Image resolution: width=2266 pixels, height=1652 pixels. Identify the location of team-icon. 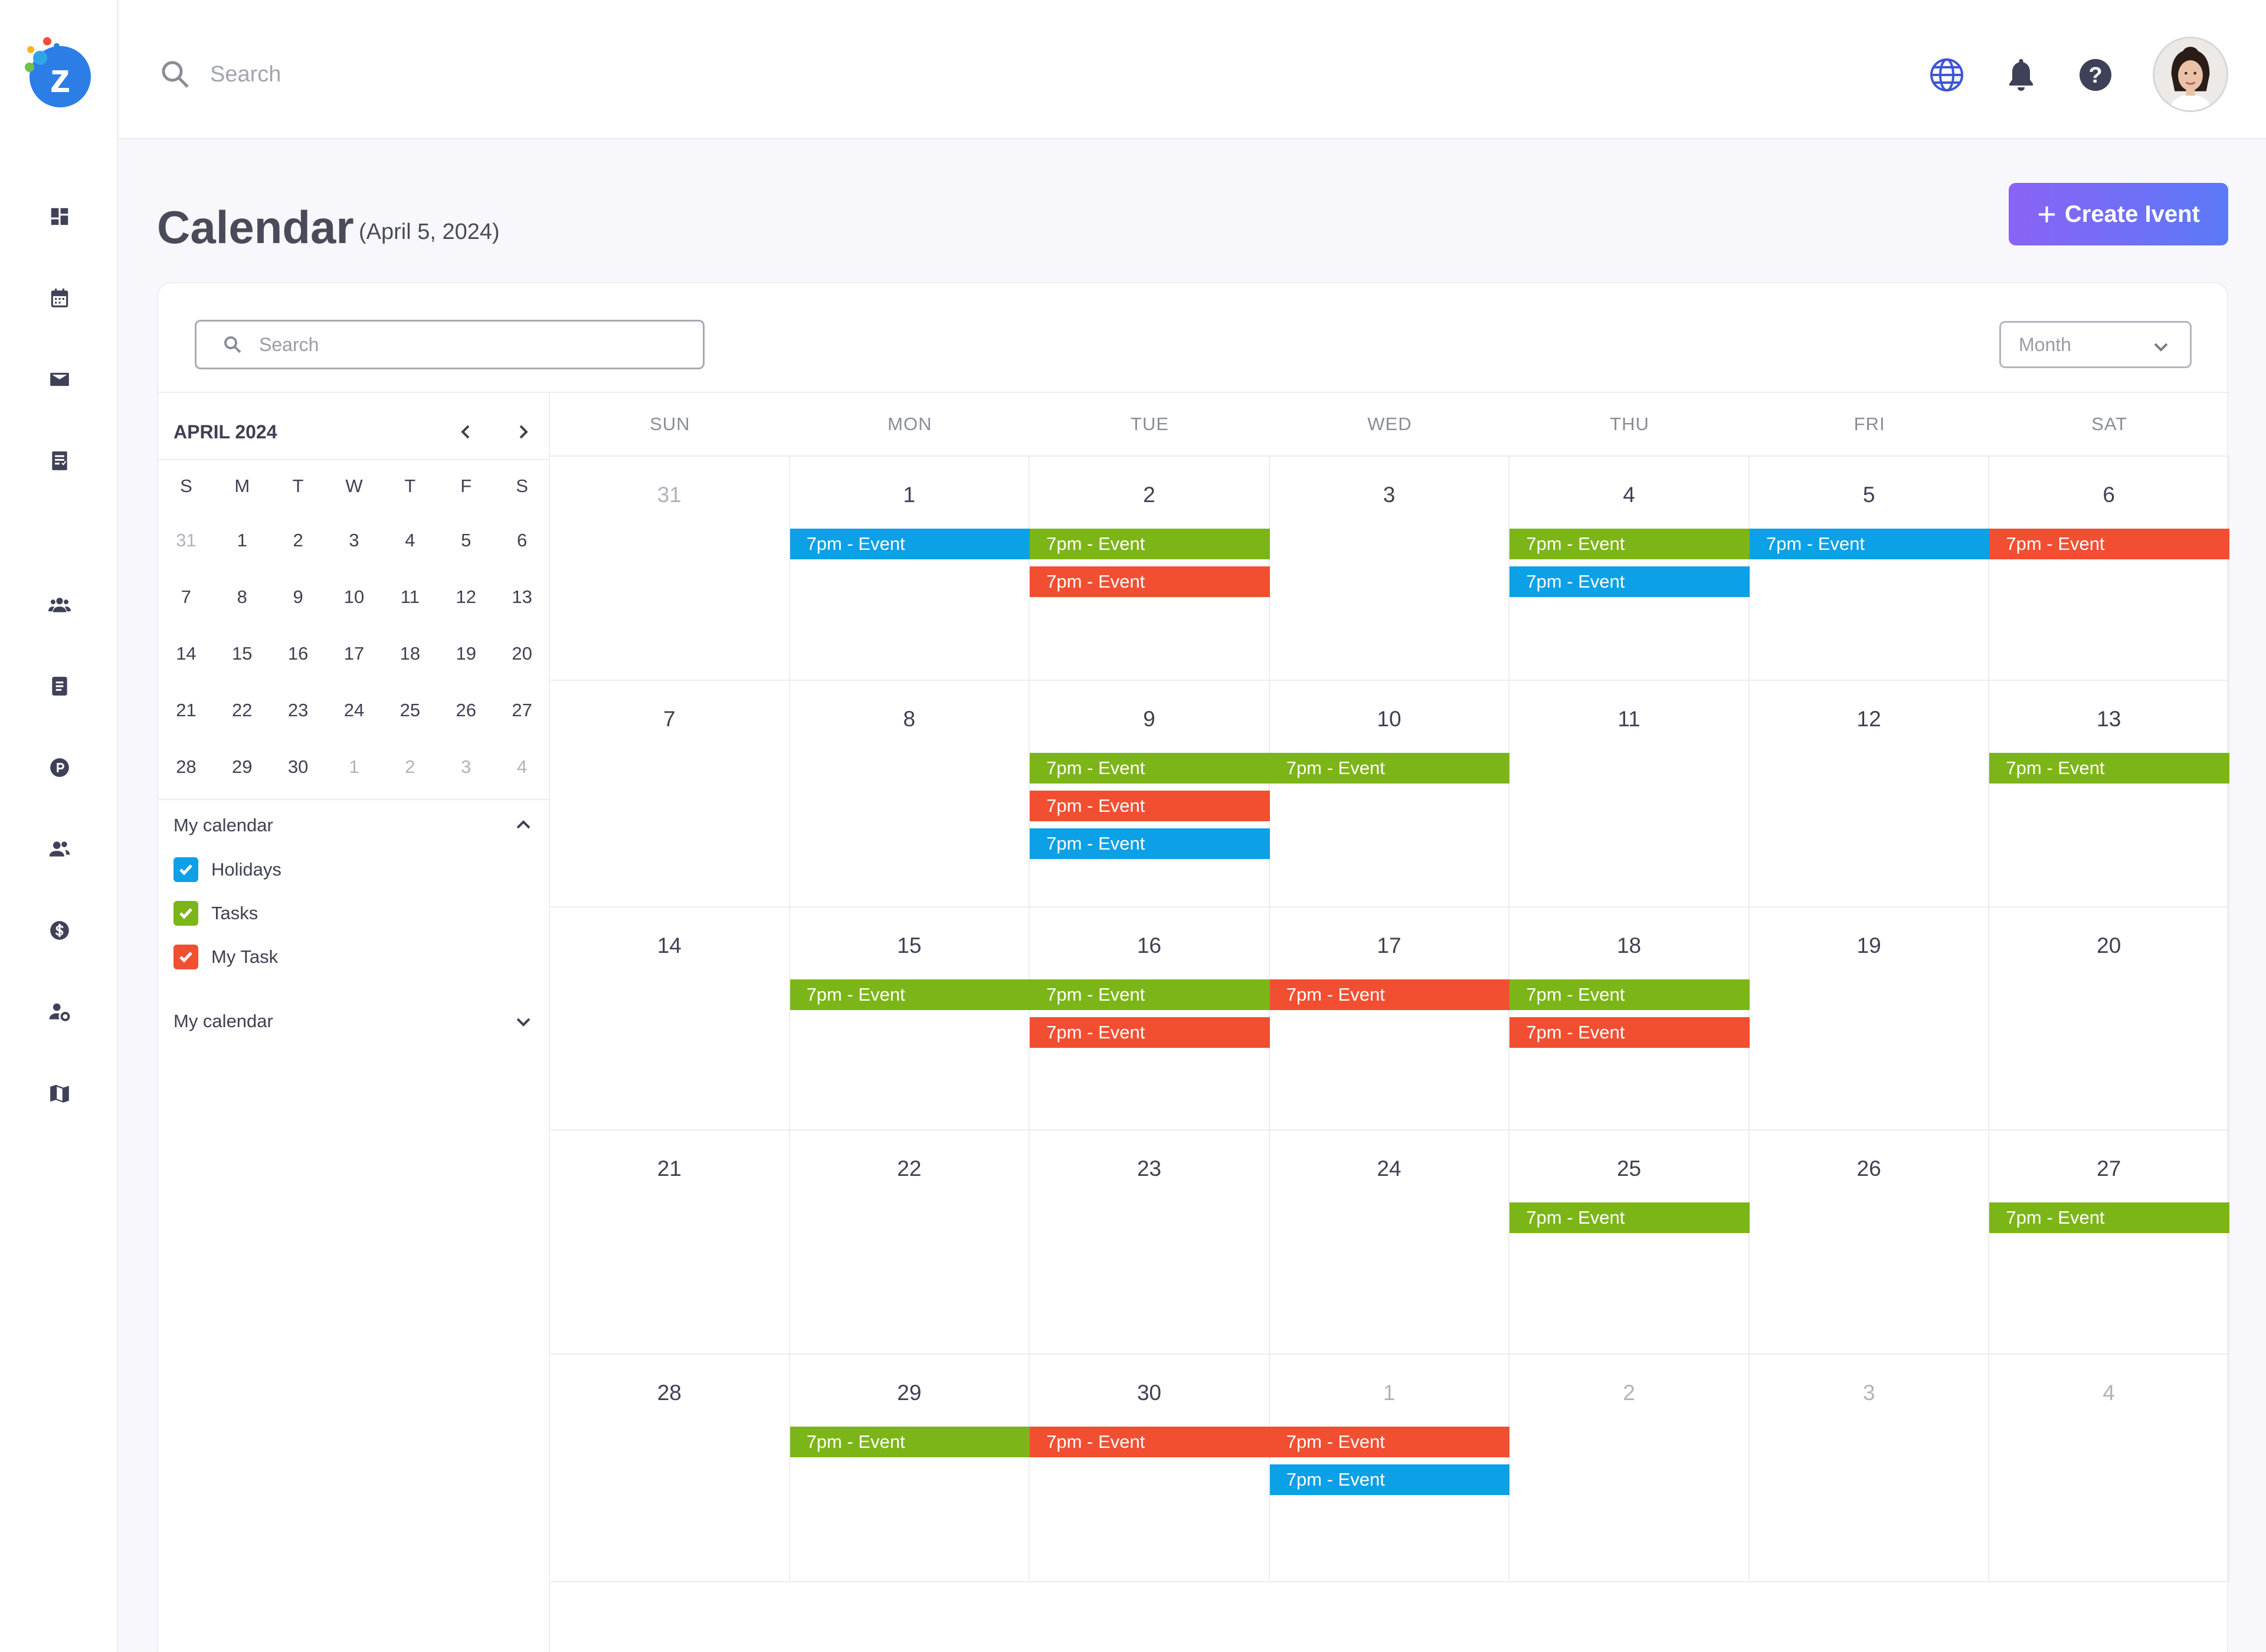
(59, 604).